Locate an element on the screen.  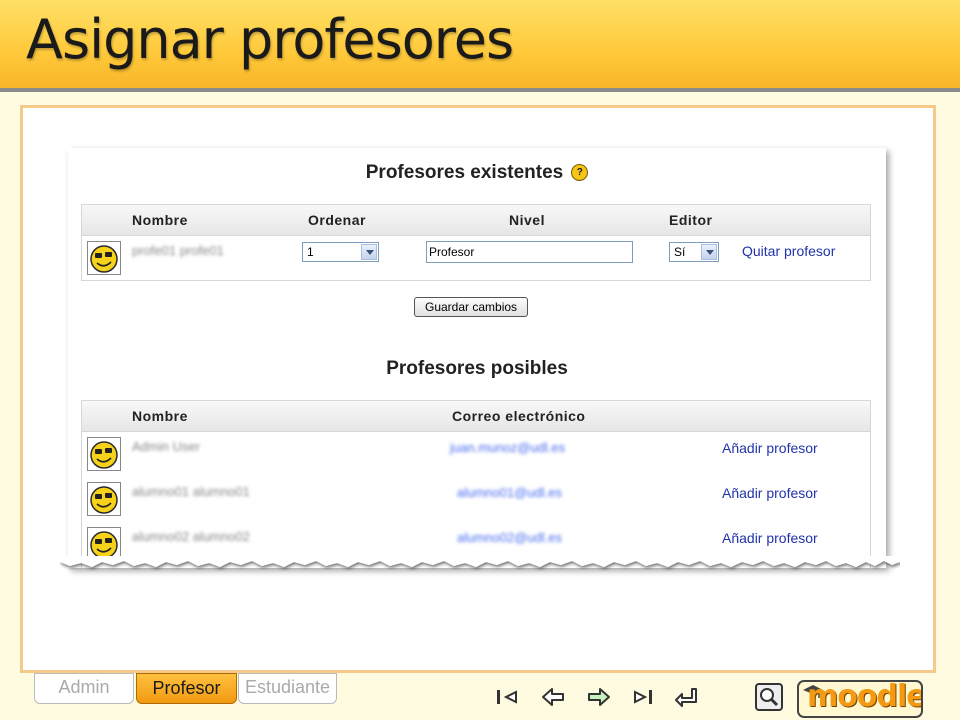
moodle-logo: moodle is located at coordinates (860, 699).